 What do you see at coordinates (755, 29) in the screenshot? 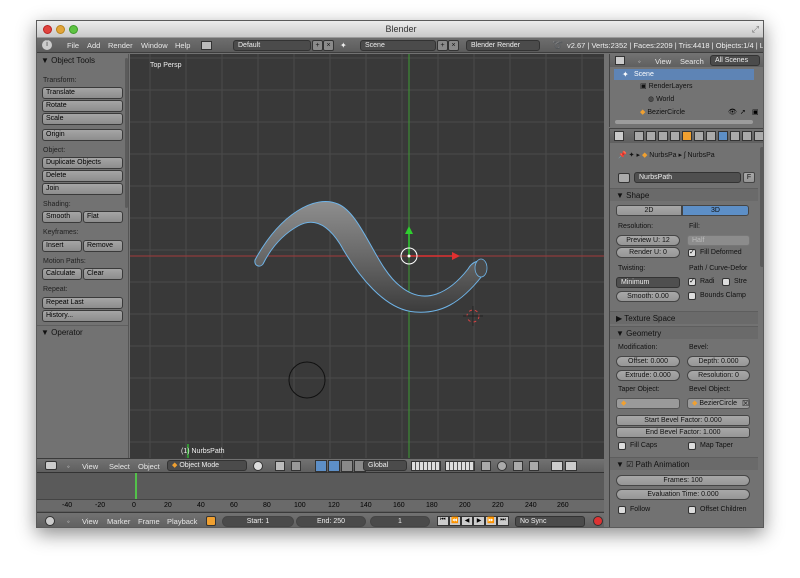
I see `fullscreen-icon: ⤢` at bounding box center [755, 29].